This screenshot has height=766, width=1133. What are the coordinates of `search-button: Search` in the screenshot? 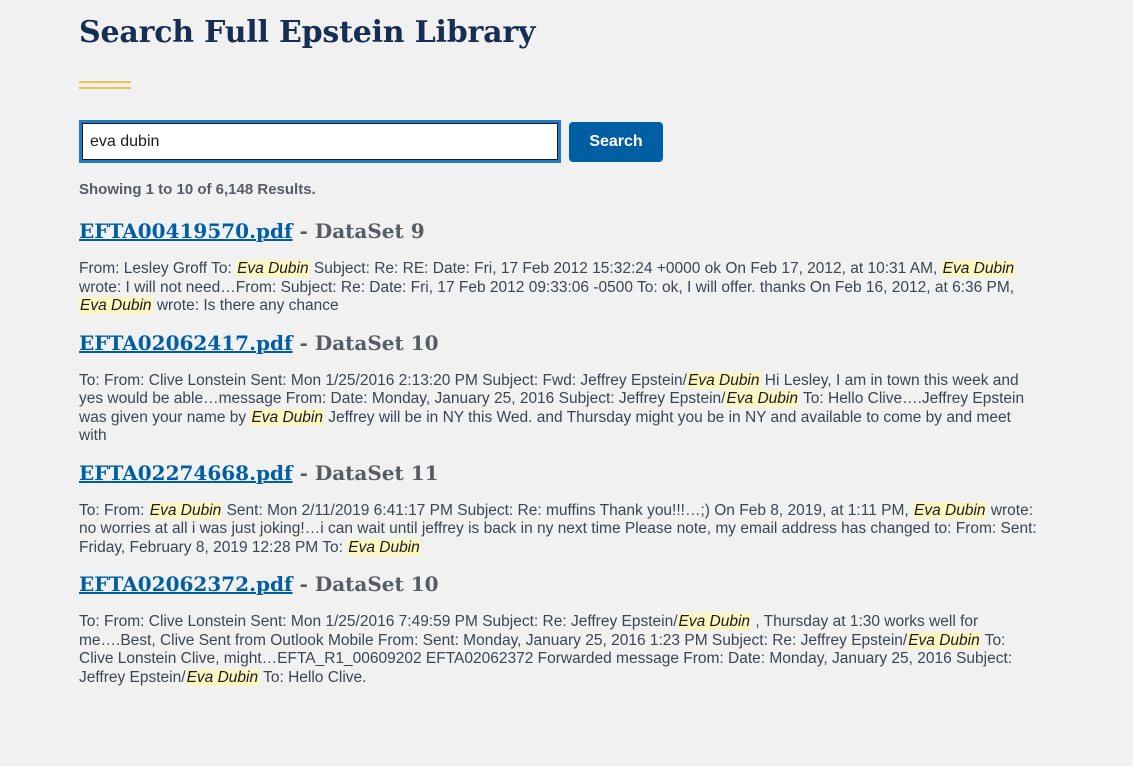 It's located at (616, 141).